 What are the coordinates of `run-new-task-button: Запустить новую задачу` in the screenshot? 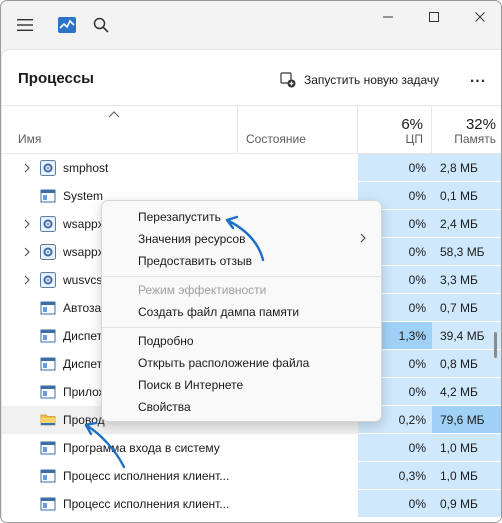 It's located at (359, 80).